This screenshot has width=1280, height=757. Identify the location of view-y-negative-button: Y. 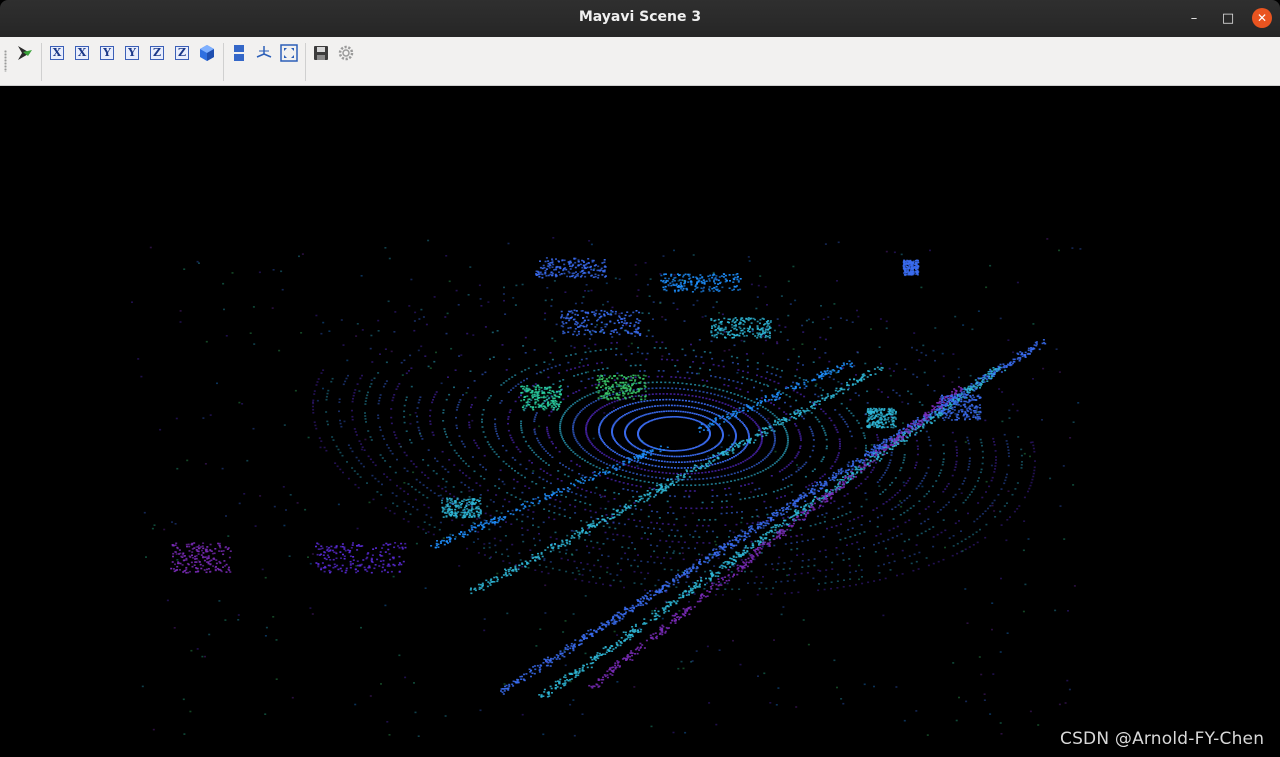
(132, 53).